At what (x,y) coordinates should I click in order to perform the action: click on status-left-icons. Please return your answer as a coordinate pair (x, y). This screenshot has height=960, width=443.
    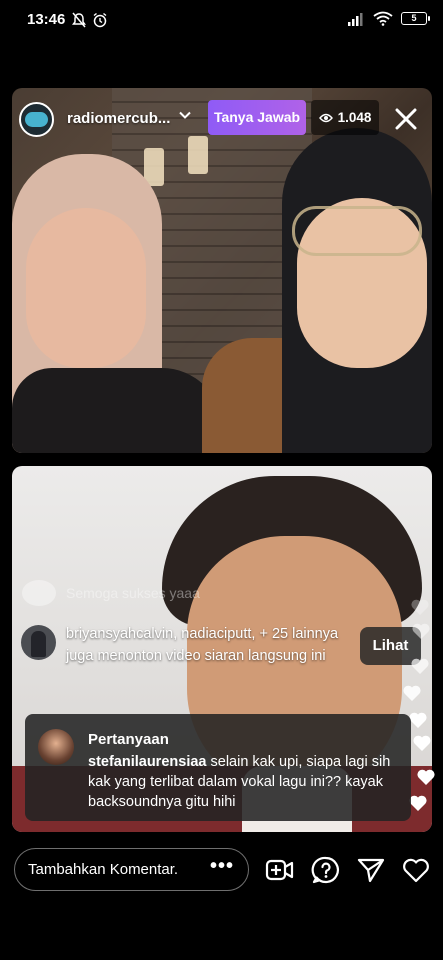
    Looking at the image, I should click on (90, 20).